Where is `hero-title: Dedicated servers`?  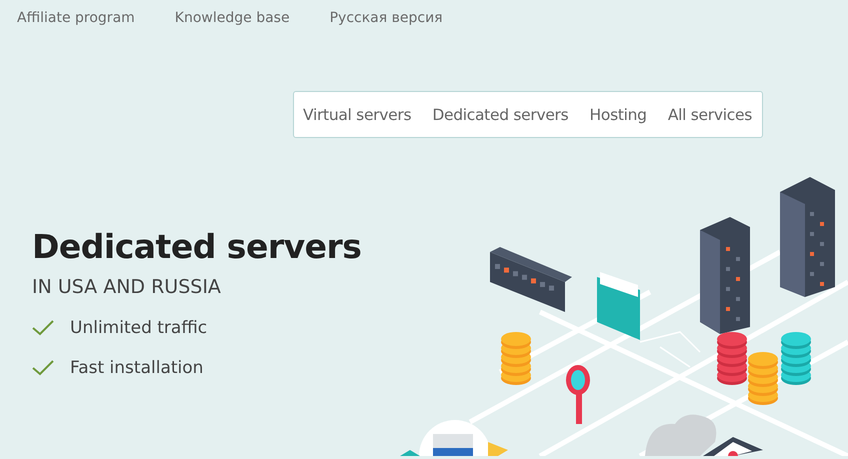 hero-title: Dedicated servers is located at coordinates (197, 246).